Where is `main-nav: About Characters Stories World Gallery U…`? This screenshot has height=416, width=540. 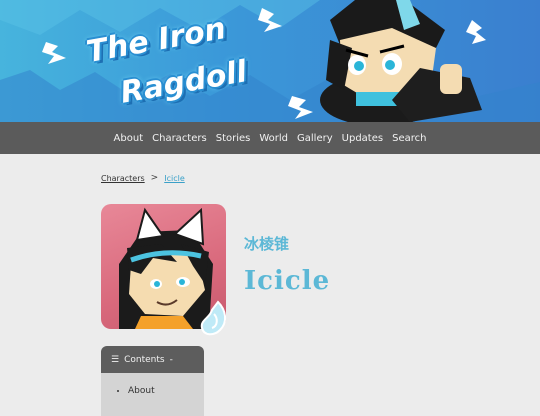 main-nav: About Characters Stories World Gallery U… is located at coordinates (270, 138).